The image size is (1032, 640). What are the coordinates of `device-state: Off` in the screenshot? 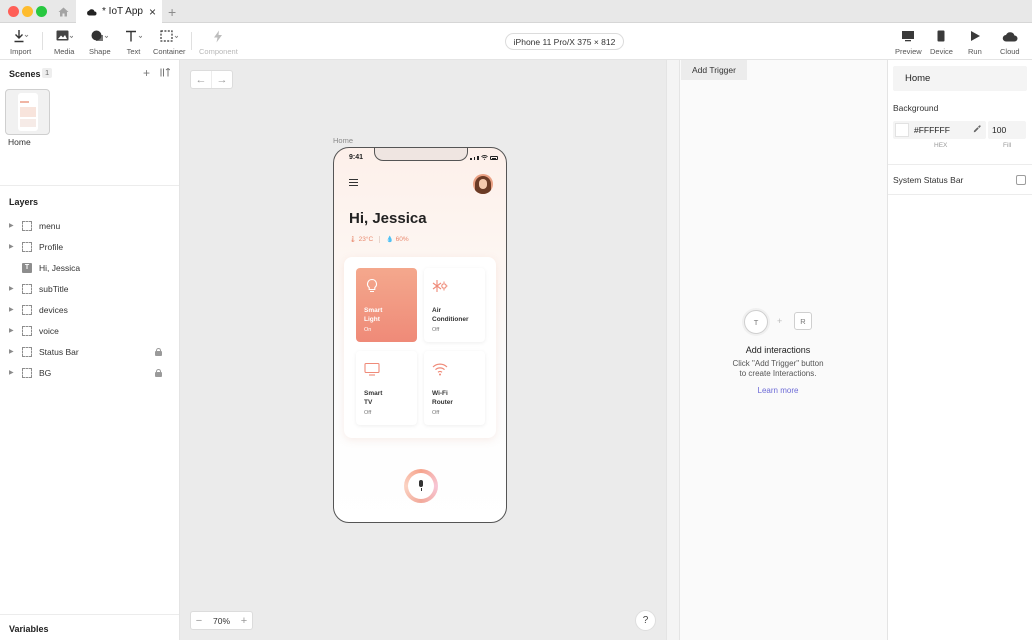 It's located at (436, 330).